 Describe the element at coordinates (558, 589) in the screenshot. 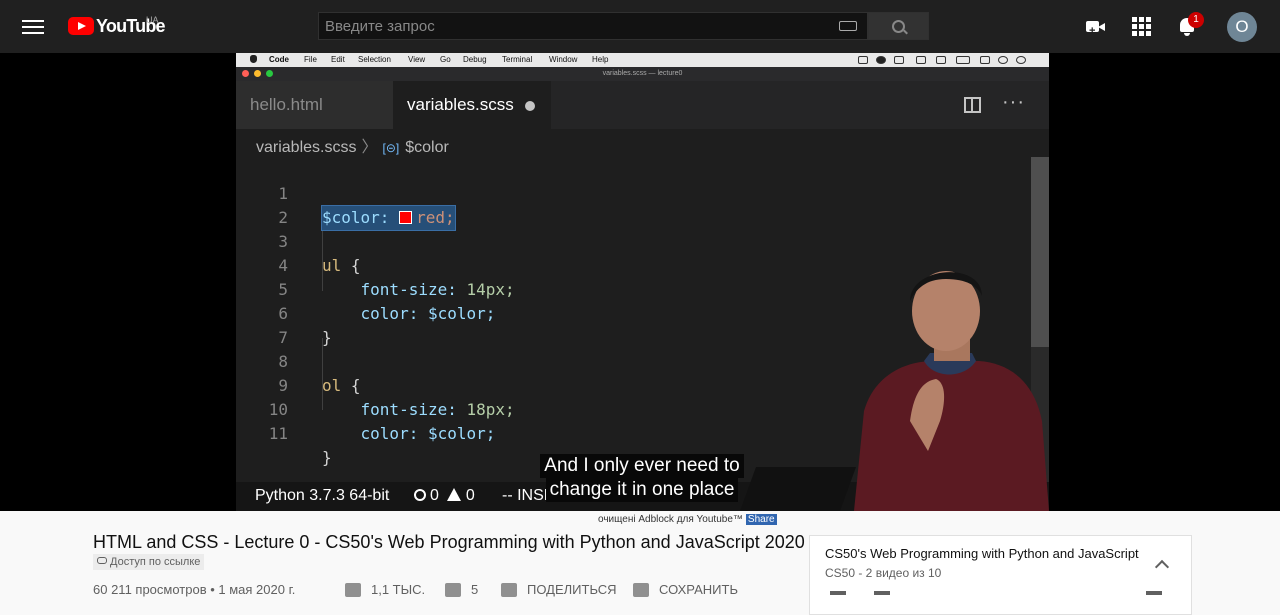

I see `share-button: ПОДЕЛИТЬСЯ` at that location.